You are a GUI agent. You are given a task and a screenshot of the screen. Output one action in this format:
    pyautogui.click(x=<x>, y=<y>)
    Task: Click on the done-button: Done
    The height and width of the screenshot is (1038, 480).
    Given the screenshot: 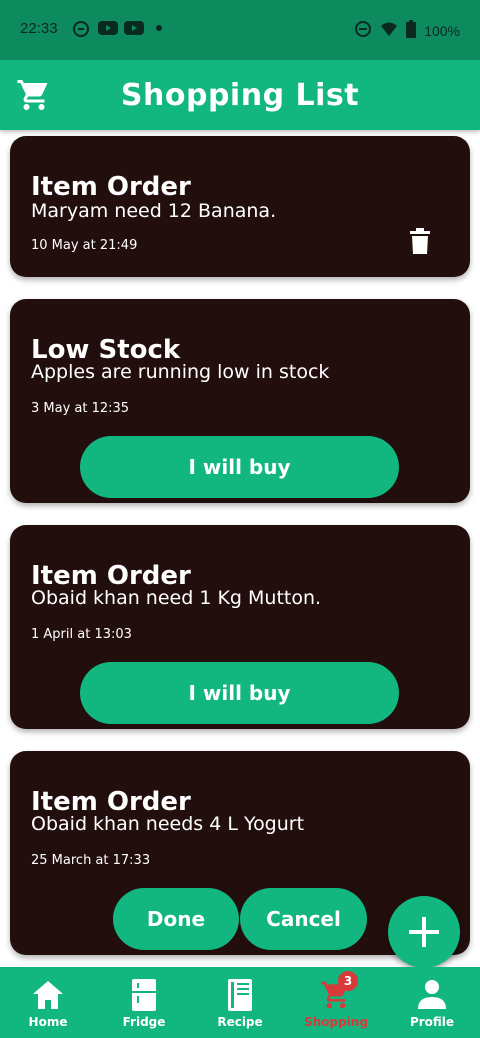 What is the action you would take?
    pyautogui.click(x=176, y=919)
    